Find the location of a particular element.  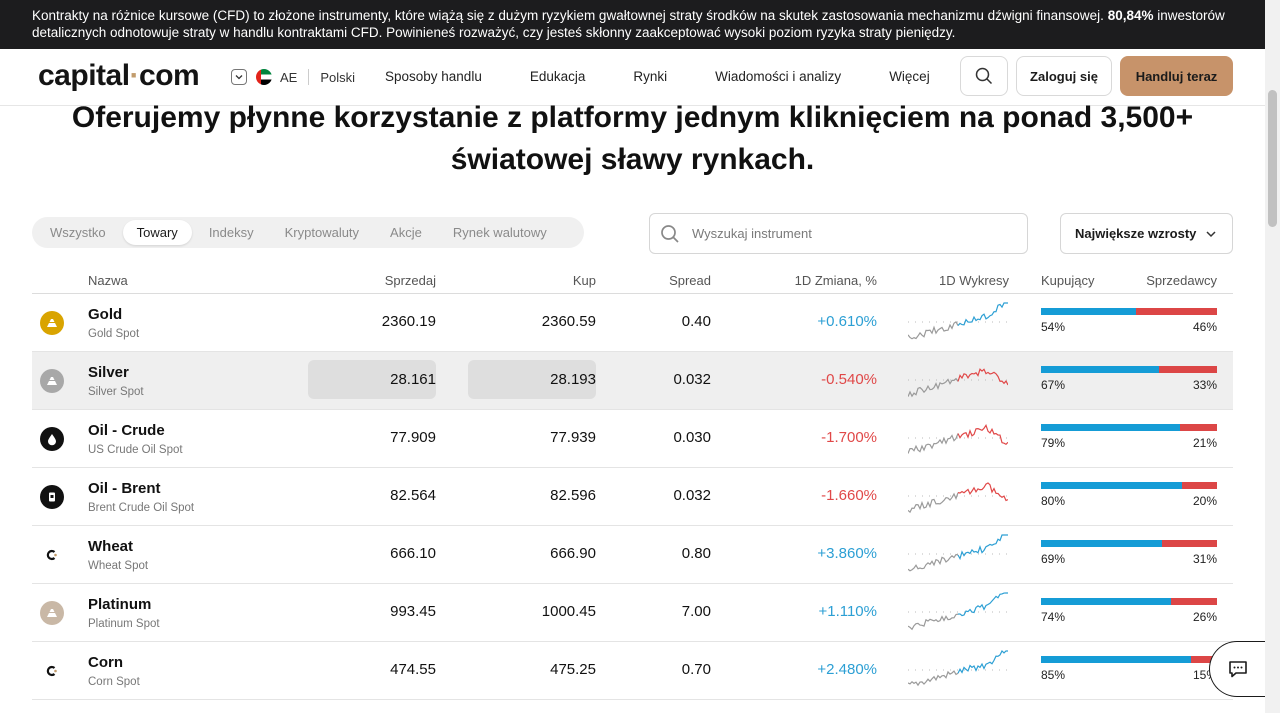

col-change: 1D Zmiana, % is located at coordinates (836, 280).